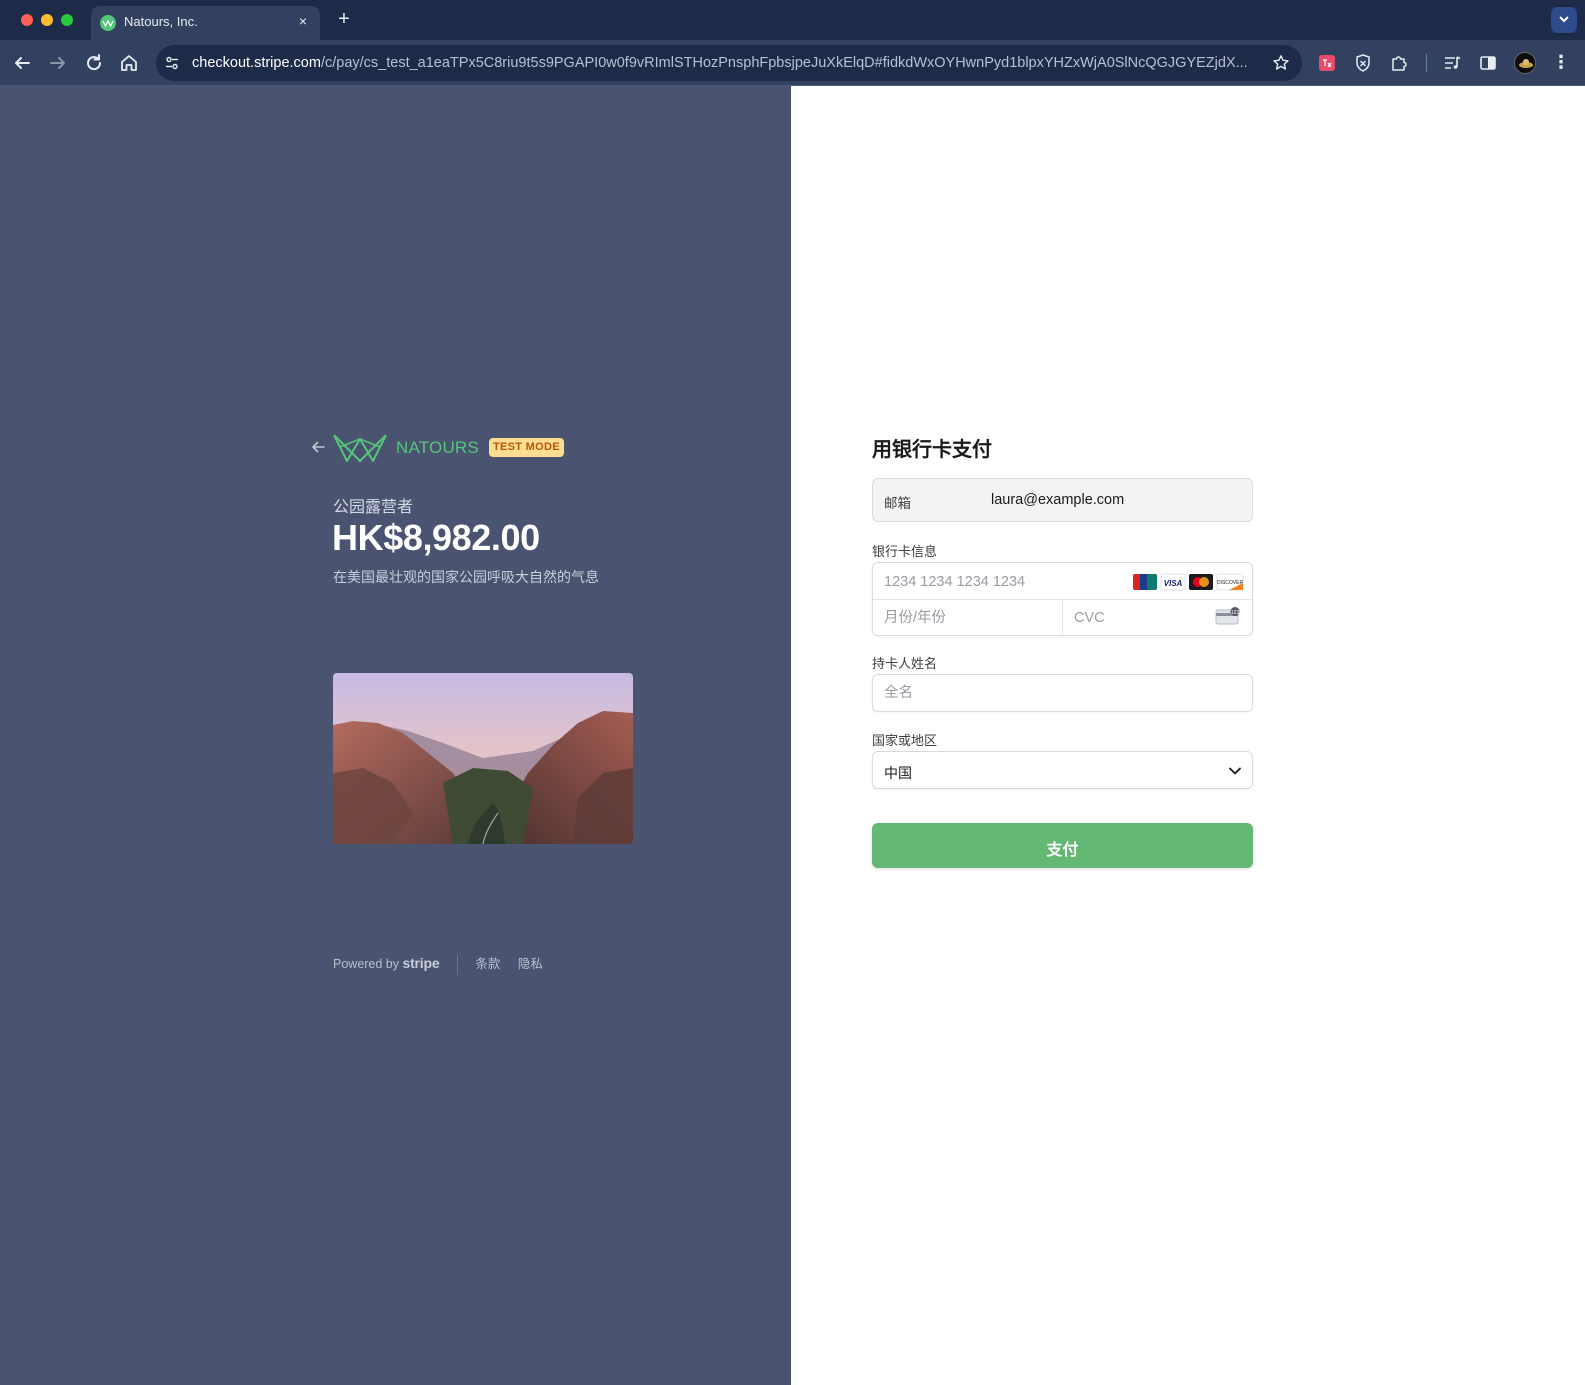 The image size is (1585, 1385). What do you see at coordinates (1188, 582) in the screenshot?
I see `card-brands-icon: VISA DISCOVER` at bounding box center [1188, 582].